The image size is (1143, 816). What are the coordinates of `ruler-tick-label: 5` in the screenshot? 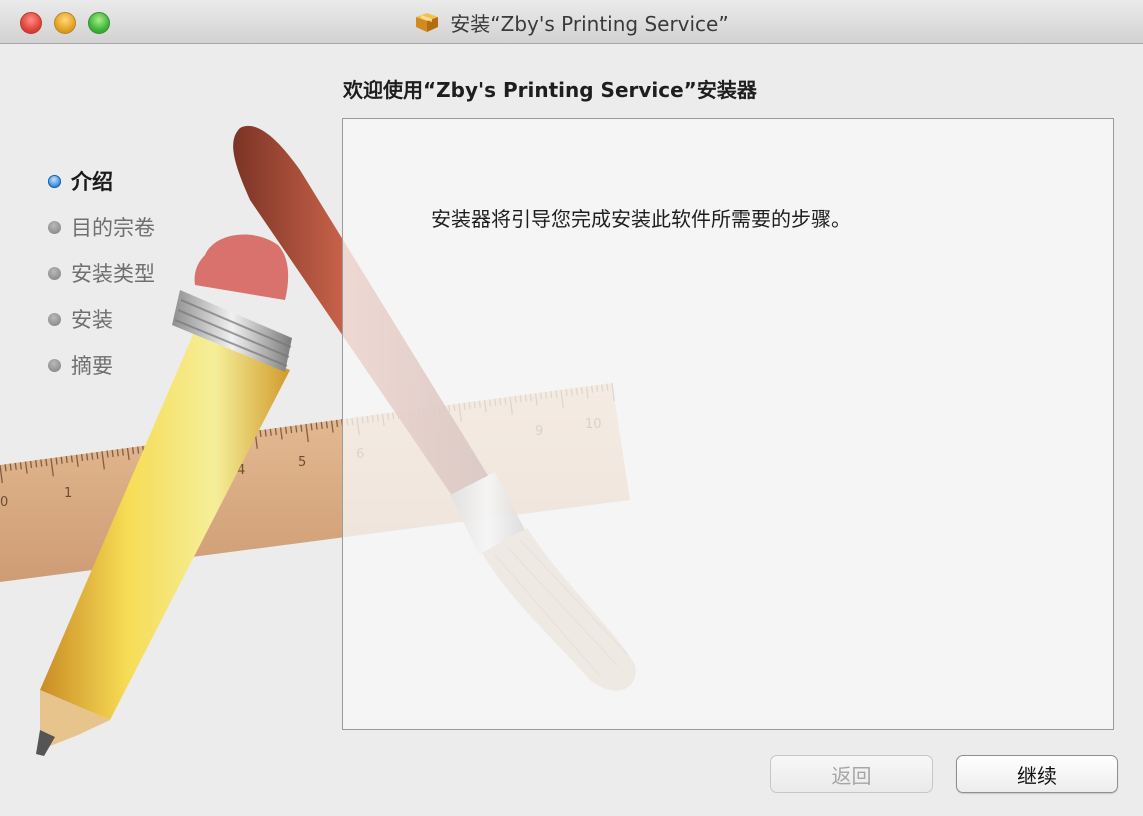 It's located at (302, 462).